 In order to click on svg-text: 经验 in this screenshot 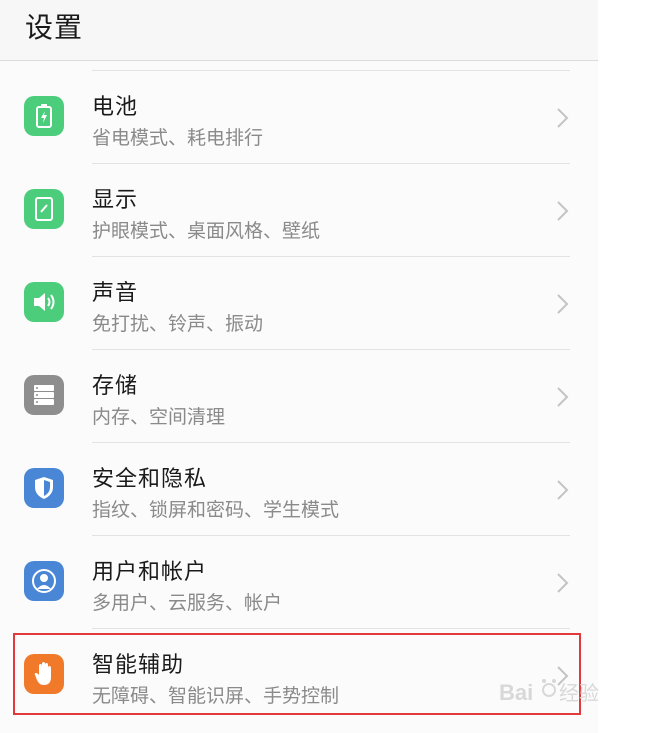, I will do `click(579, 693)`.